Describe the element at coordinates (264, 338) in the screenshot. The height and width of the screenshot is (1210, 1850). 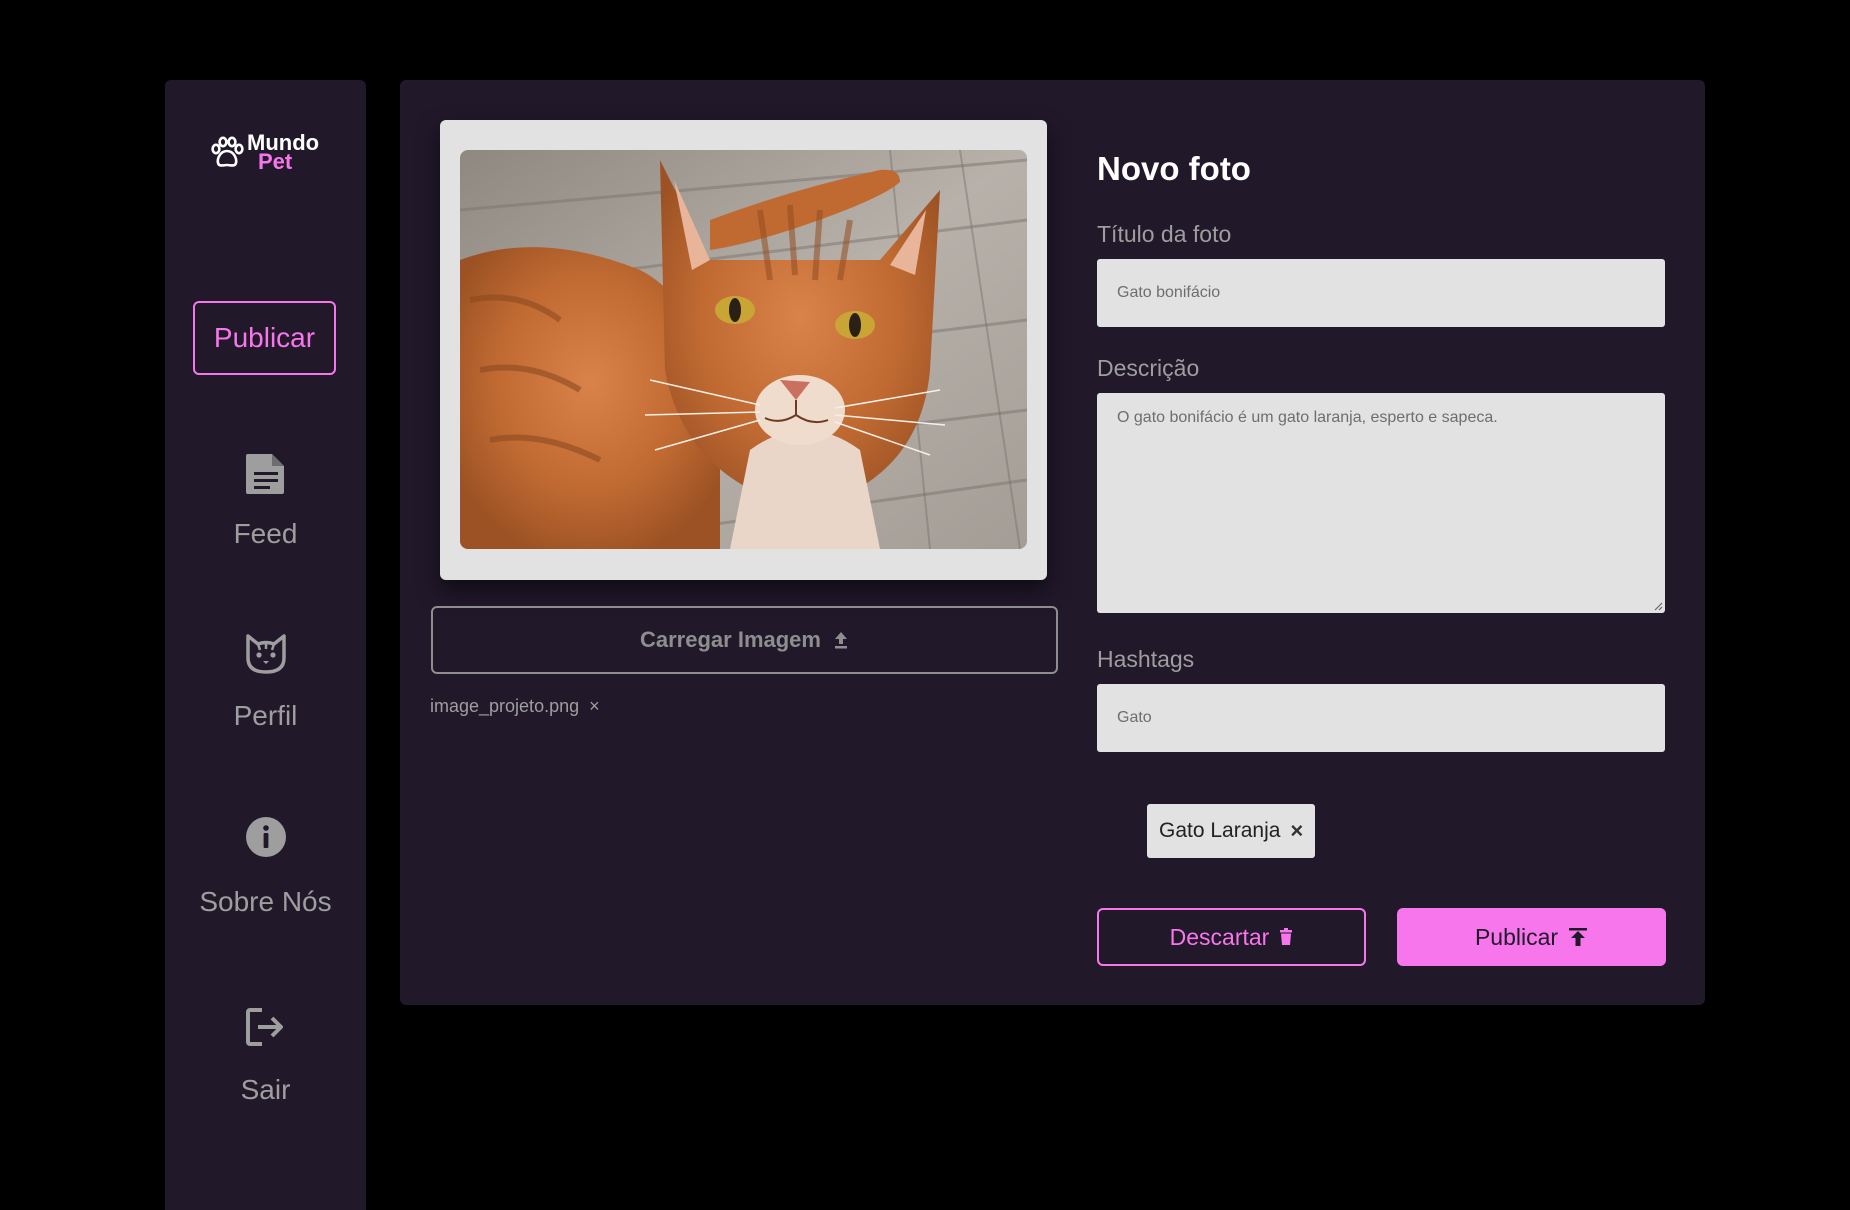
I see `sidebar-publish-button: Publicar` at that location.